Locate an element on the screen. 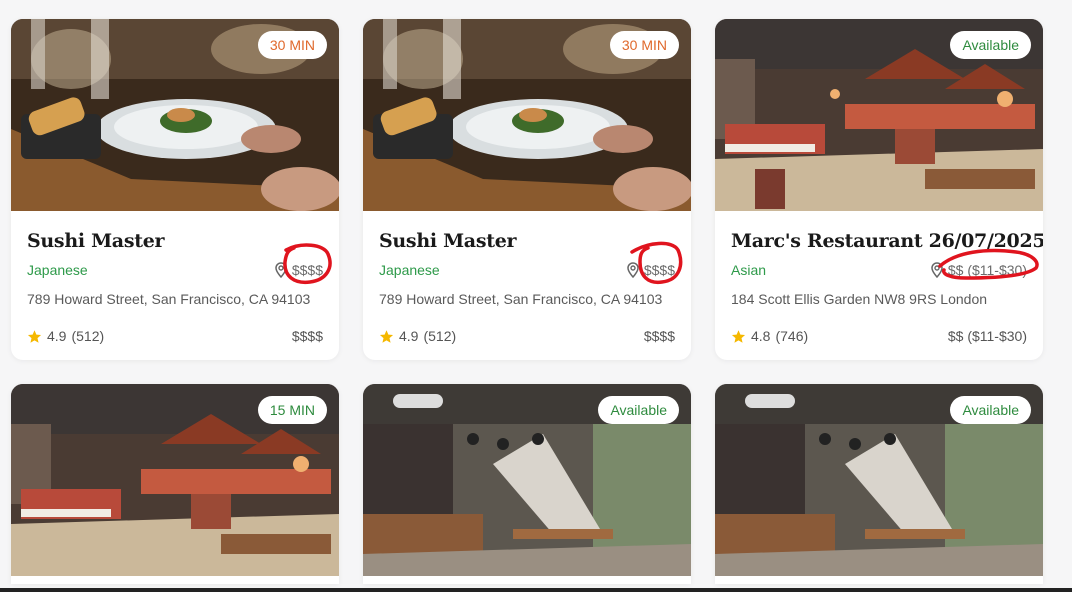 This screenshot has height=592, width=1072. rating: 4.8 (746) is located at coordinates (769, 336).